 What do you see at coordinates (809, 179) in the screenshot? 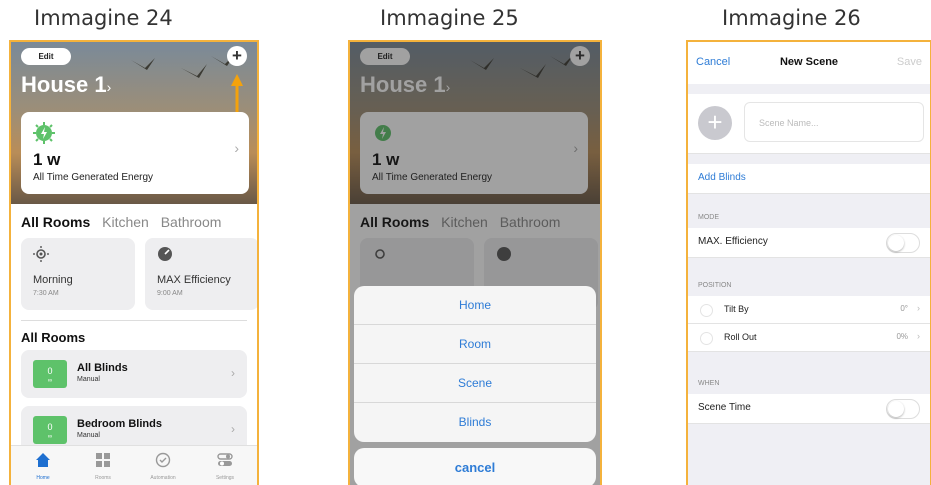
I see `add-blinds-row: Add Blinds` at bounding box center [809, 179].